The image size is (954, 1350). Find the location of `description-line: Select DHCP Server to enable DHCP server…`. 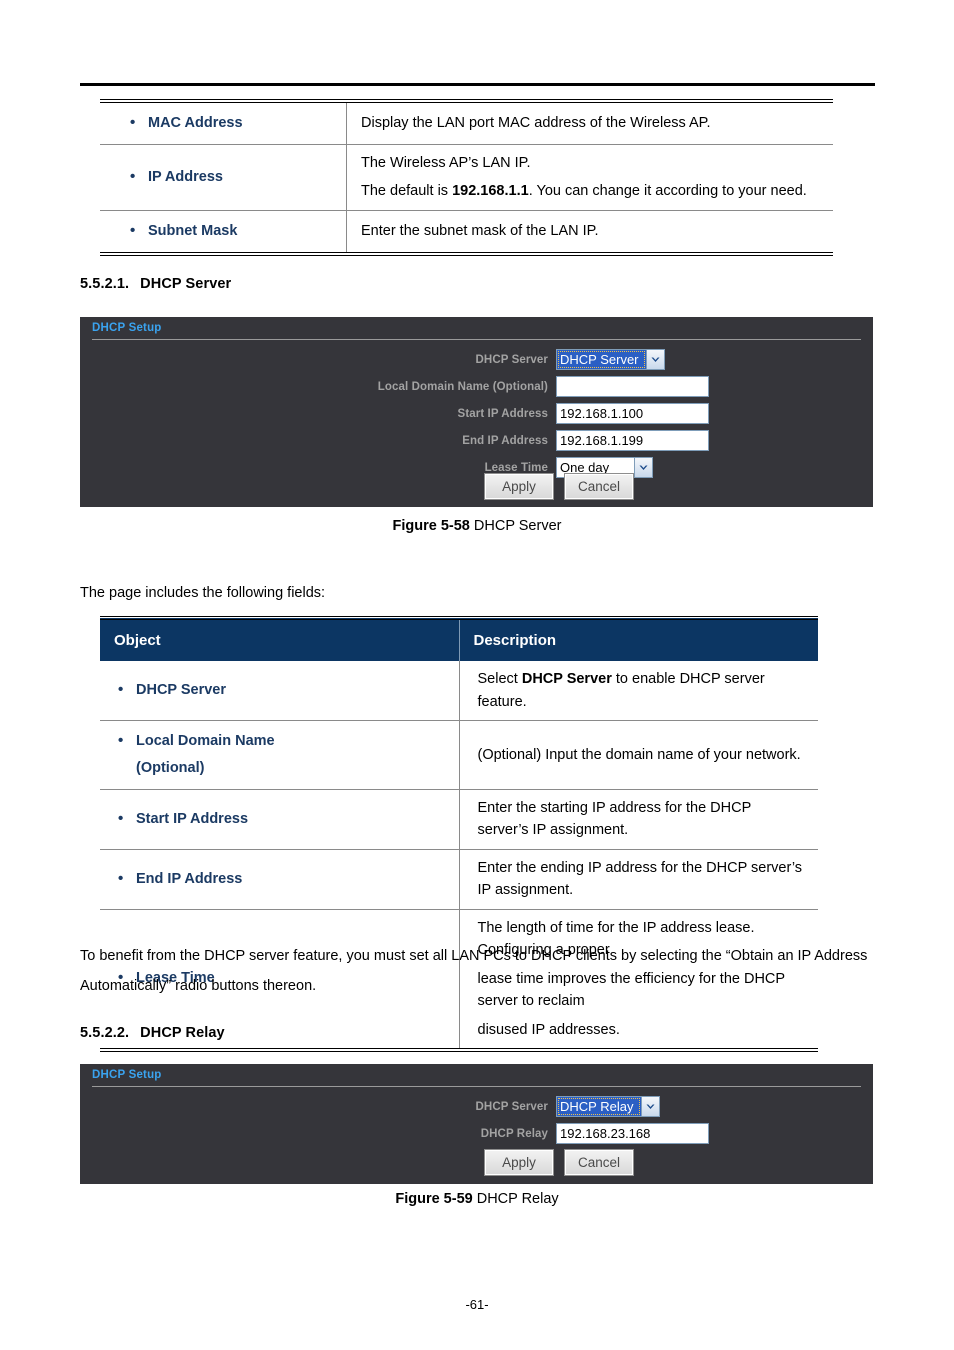

description-line: Select DHCP Server to enable DHCP server… is located at coordinates (642, 690).